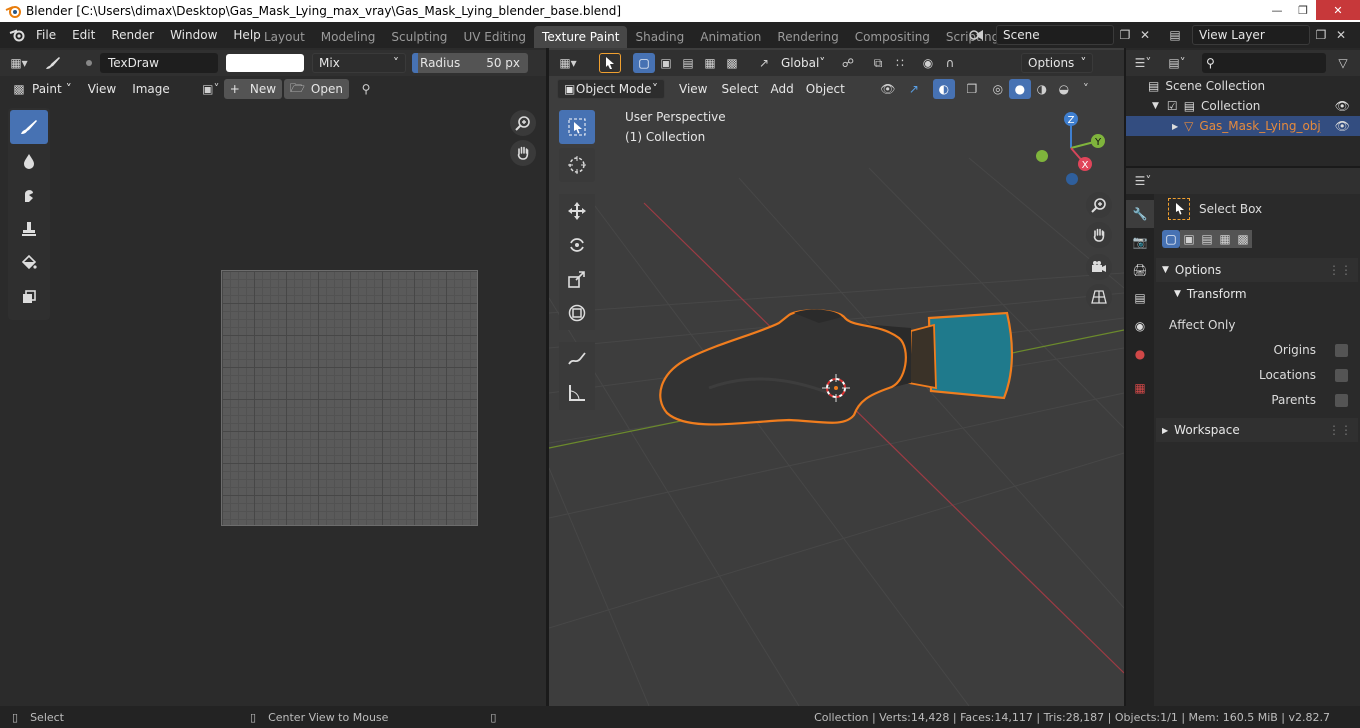 The height and width of the screenshot is (728, 1360). I want to click on image-canvas, so click(349, 398).